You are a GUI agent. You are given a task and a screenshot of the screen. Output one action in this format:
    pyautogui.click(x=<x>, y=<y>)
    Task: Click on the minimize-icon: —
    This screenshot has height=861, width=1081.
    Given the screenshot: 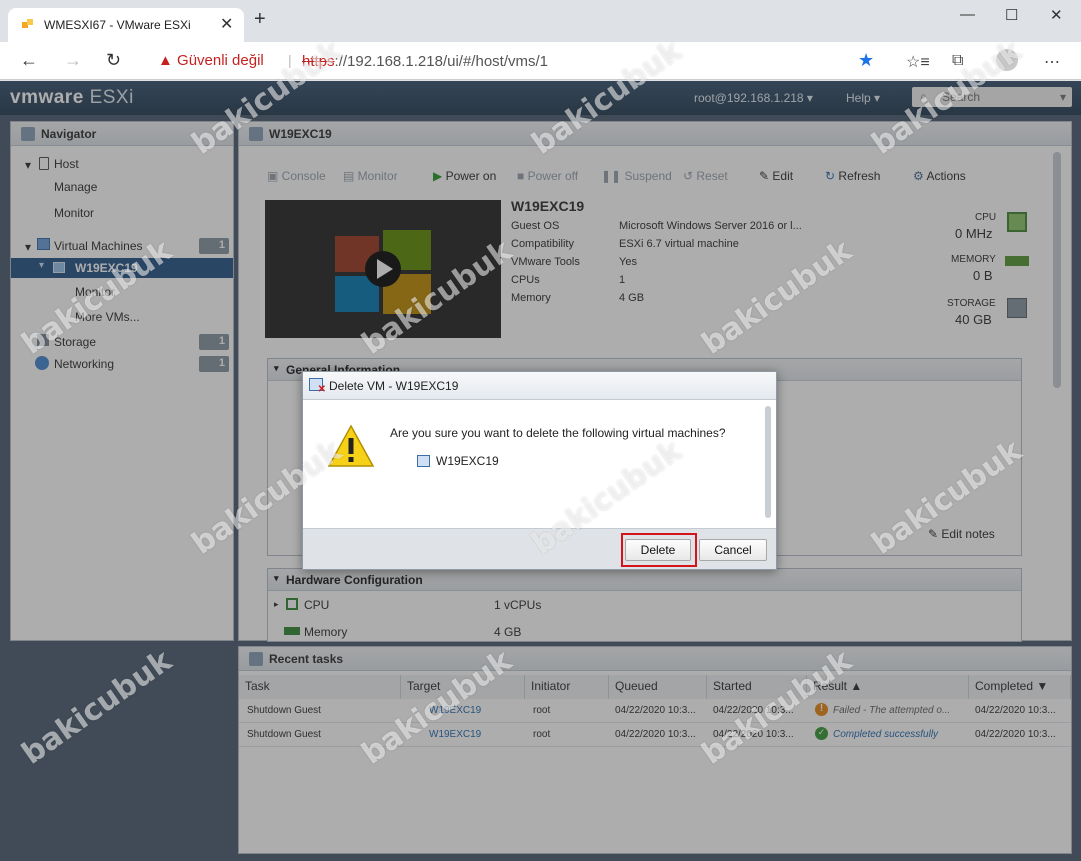 What is the action you would take?
    pyautogui.click(x=967, y=14)
    